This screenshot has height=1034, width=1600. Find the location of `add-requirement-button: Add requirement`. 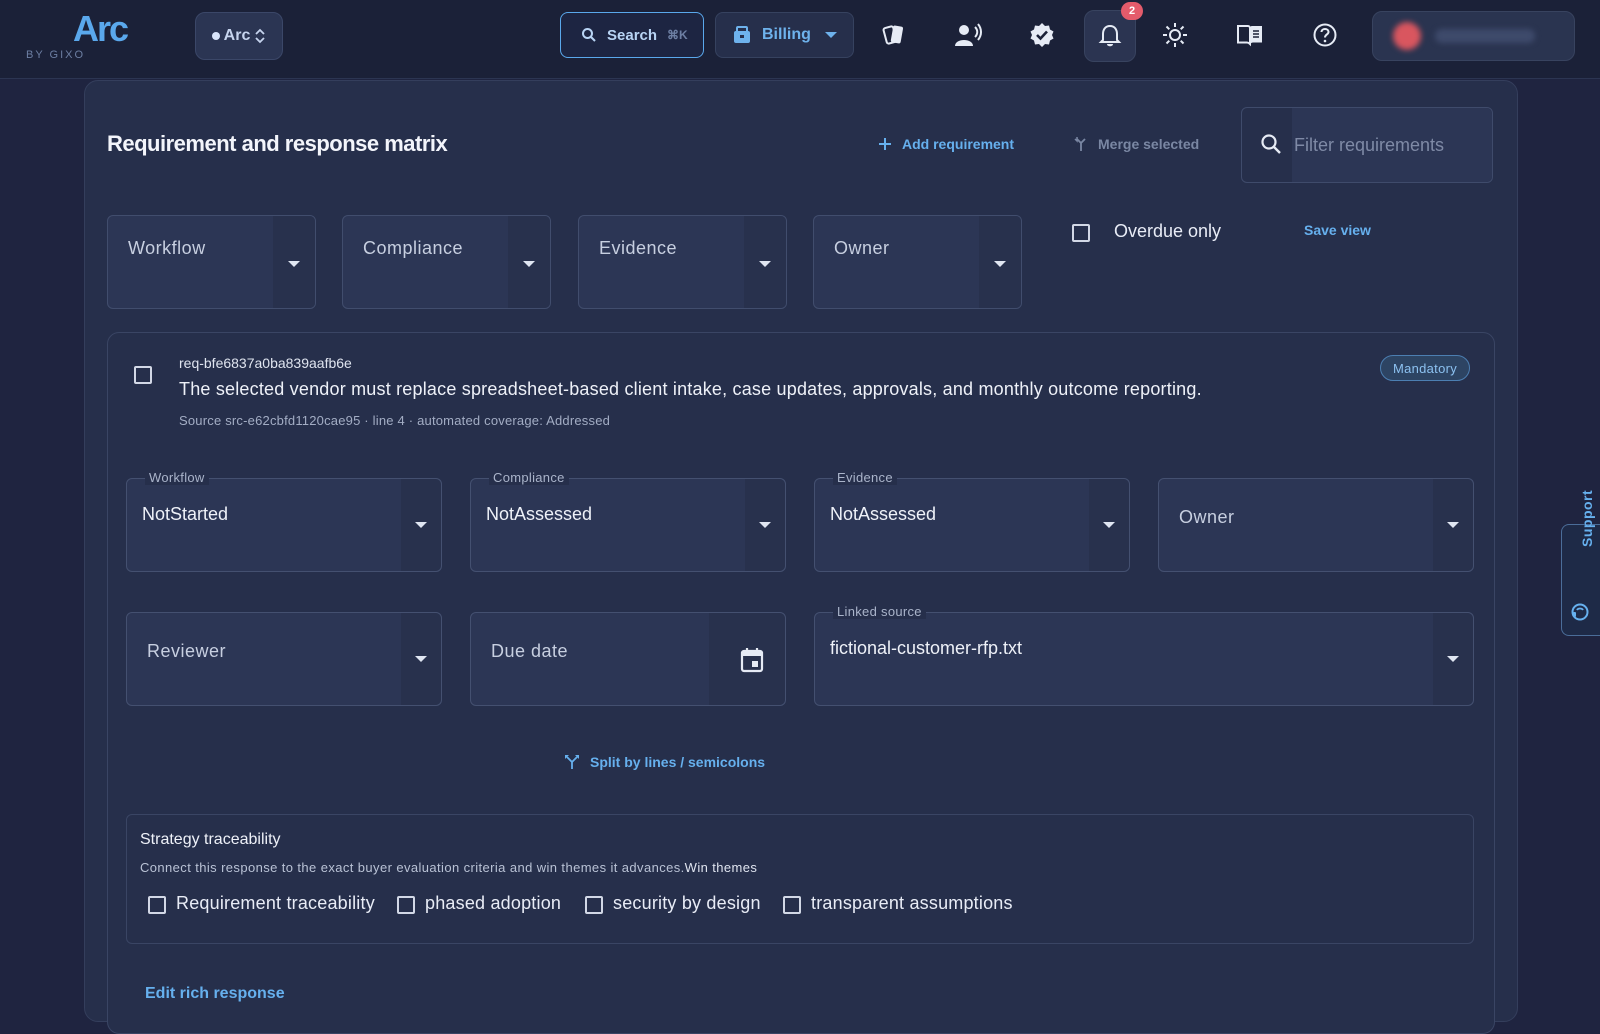

add-requirement-button: Add requirement is located at coordinates (946, 144).